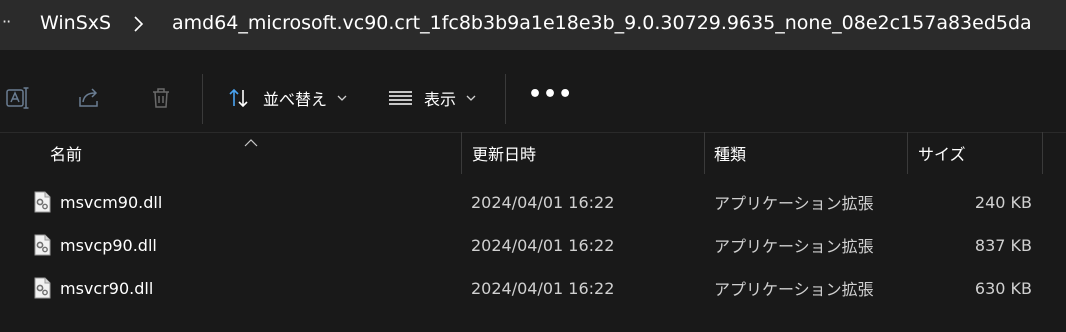  I want to click on rename-icon, so click(18, 98).